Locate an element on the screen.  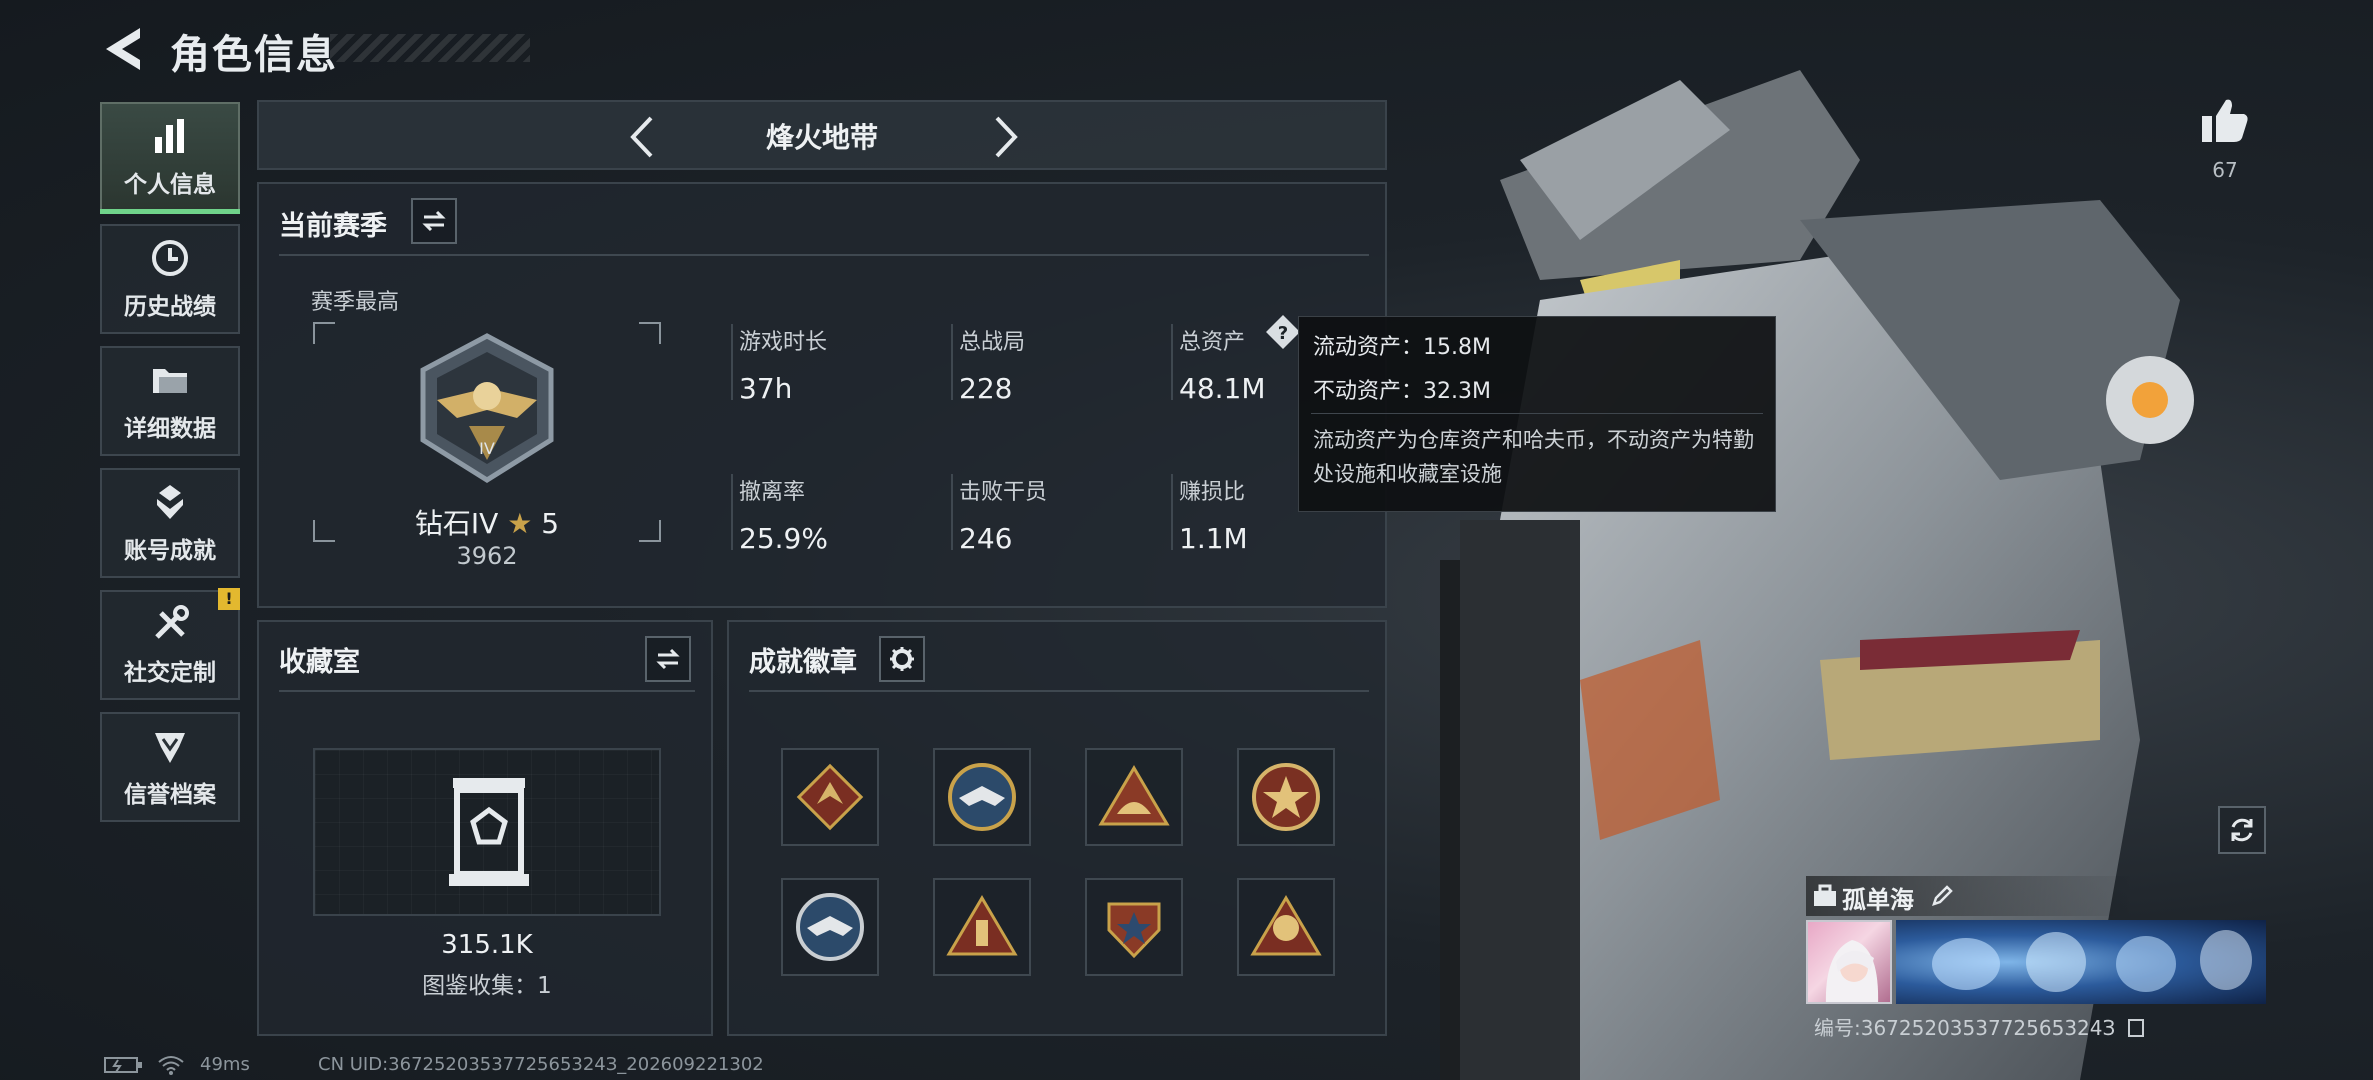
mode-title: 烽火地带 is located at coordinates (821, 137).